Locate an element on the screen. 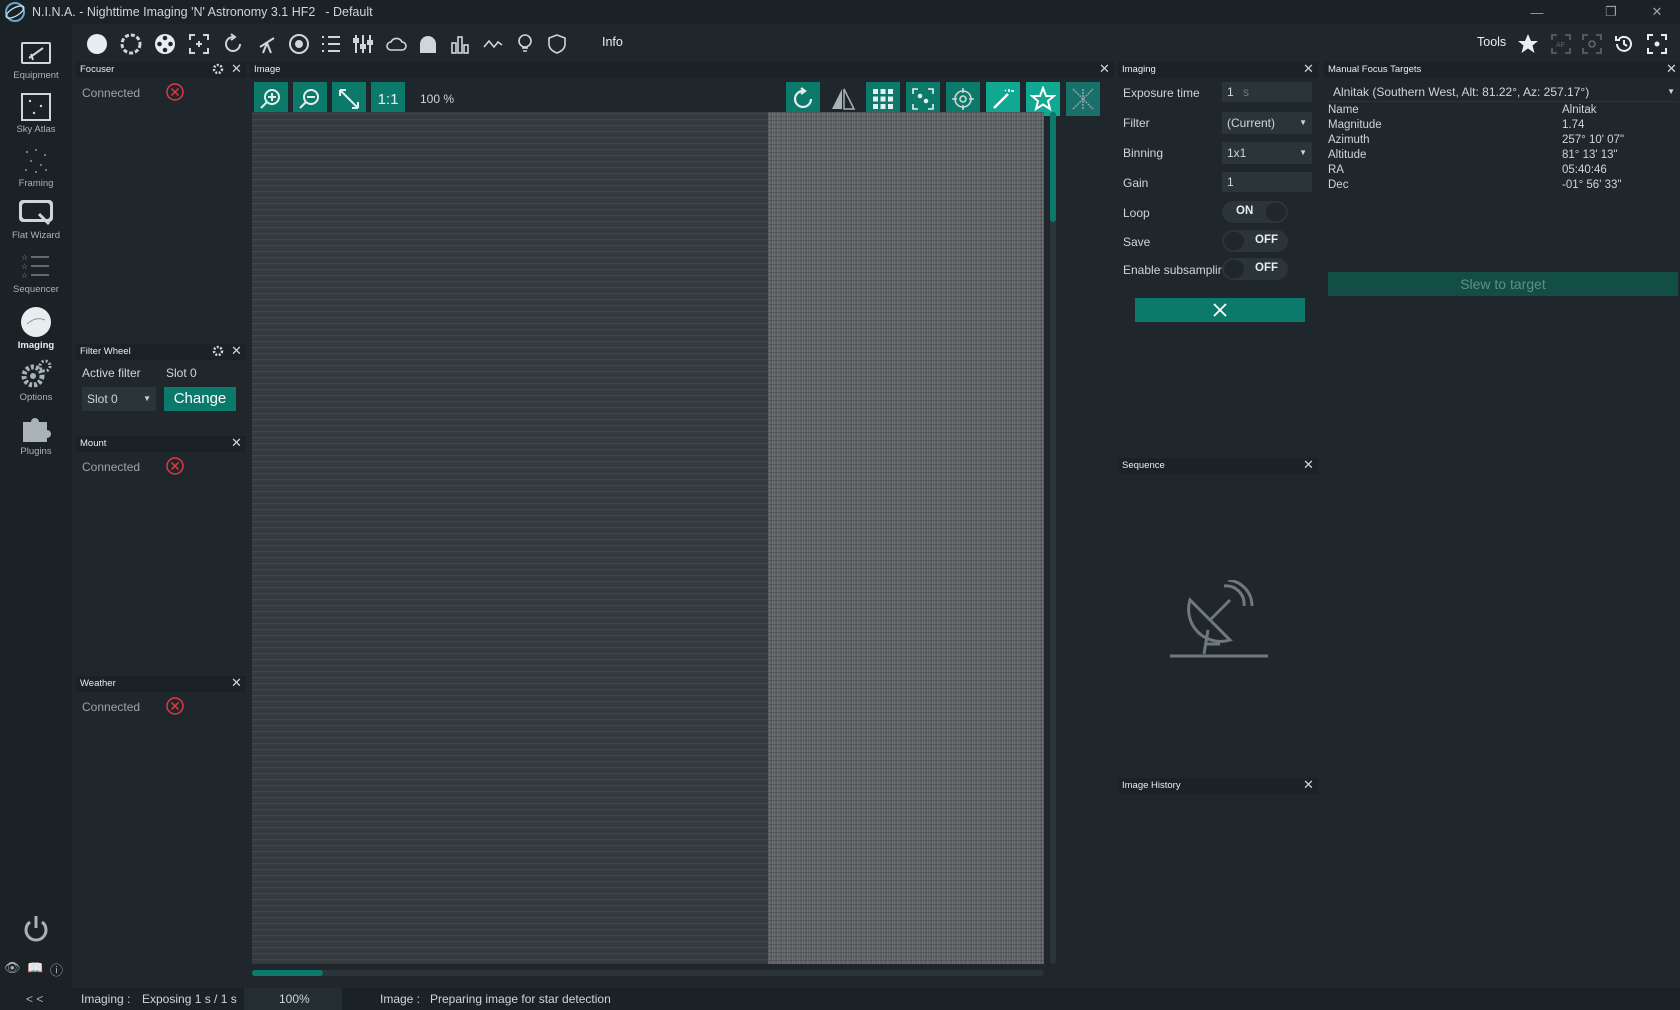 The image size is (1680, 1010). nav-sequencer: ☆ ☆ ☆ Sequencer is located at coordinates (36, 276).